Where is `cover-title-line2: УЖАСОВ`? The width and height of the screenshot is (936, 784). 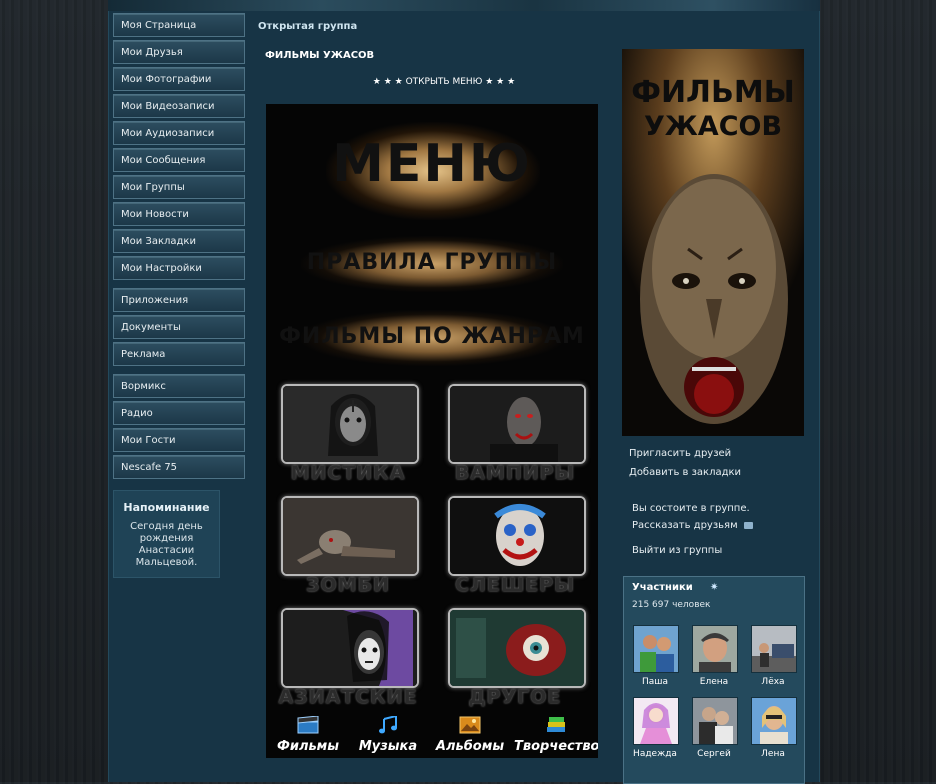 cover-title-line2: УЖАСОВ is located at coordinates (713, 126).